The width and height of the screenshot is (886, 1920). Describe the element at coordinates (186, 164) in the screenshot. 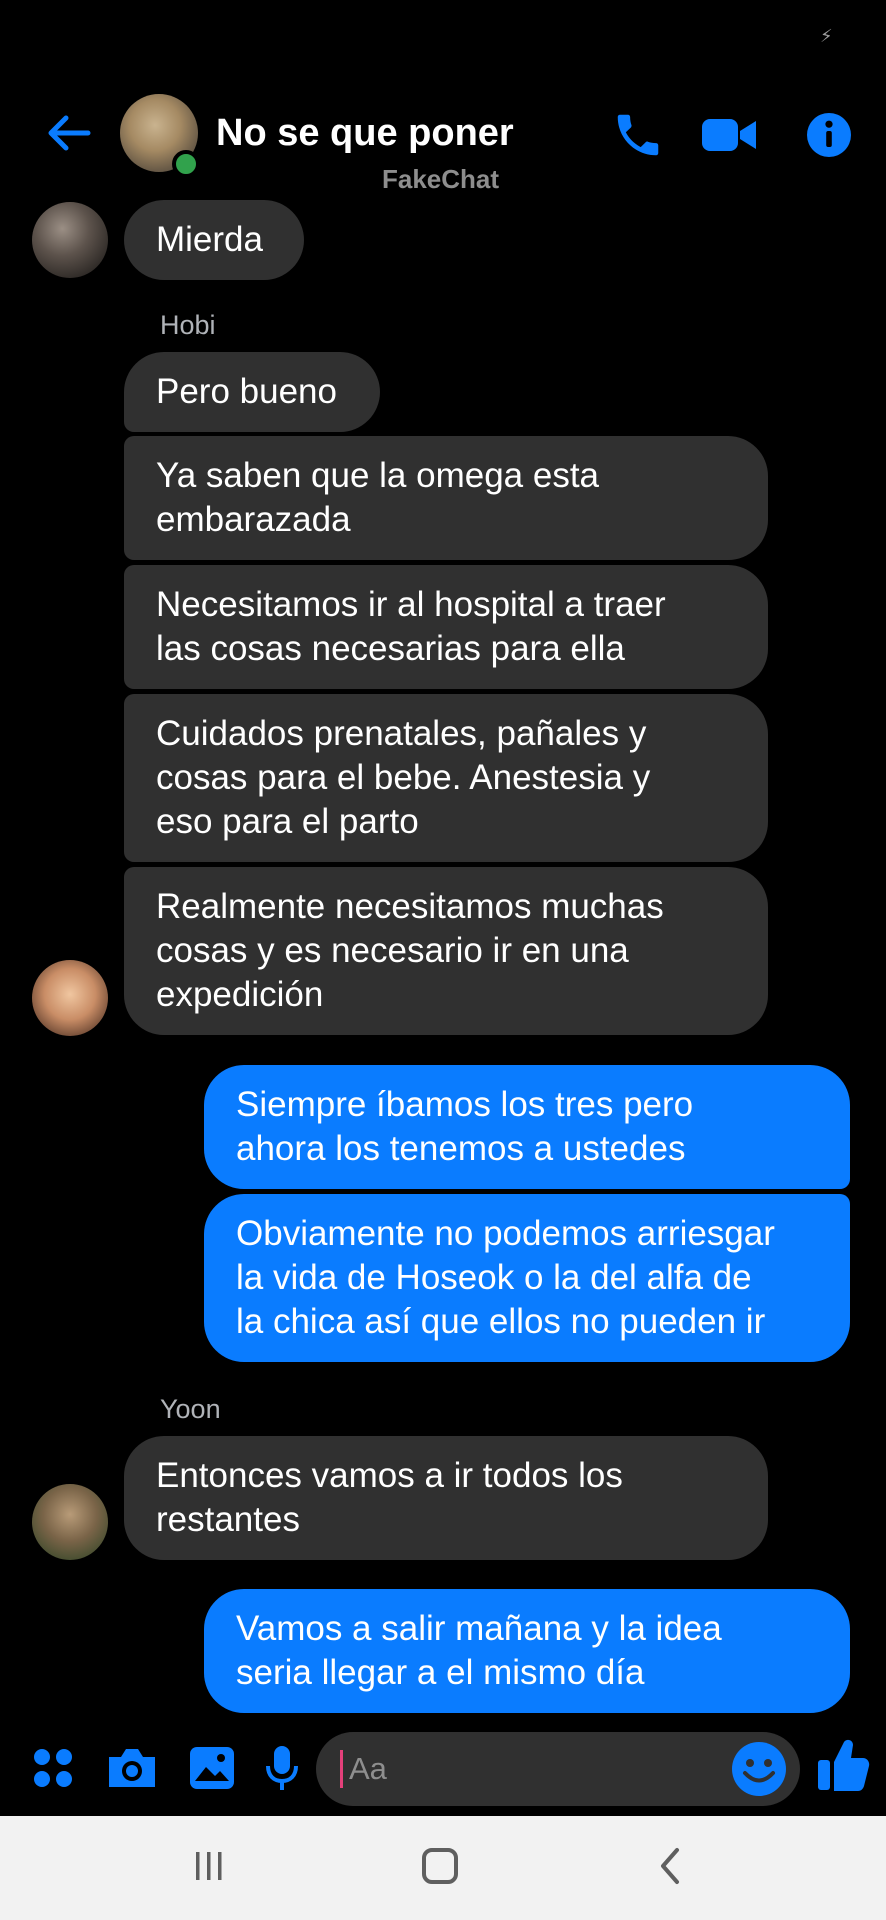

I see `online-status-dot` at that location.